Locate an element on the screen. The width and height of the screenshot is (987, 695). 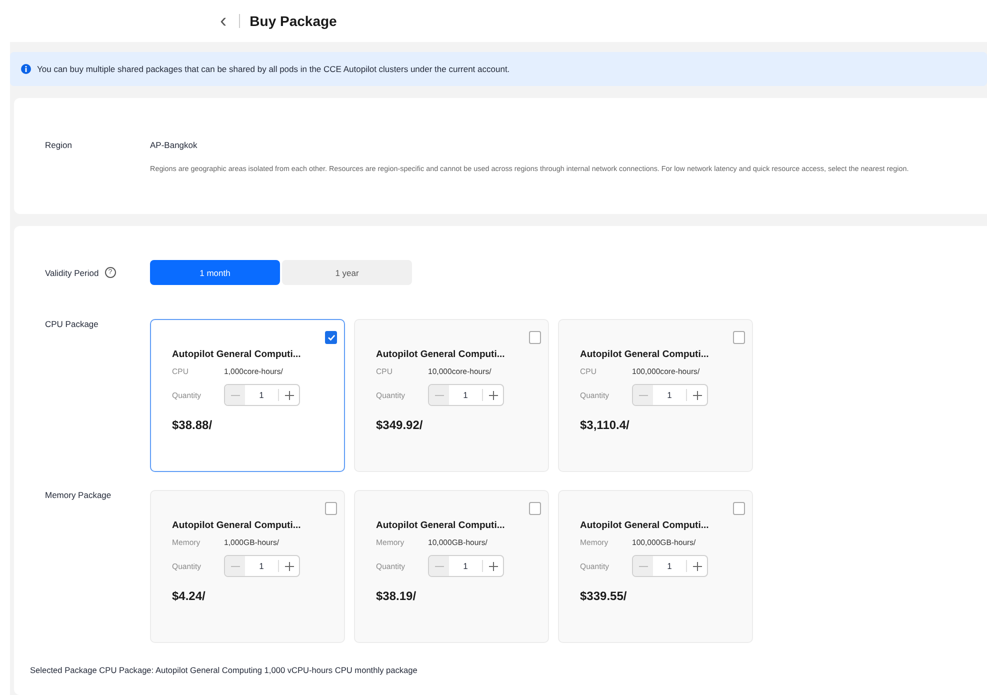
group-label: CPU Package is located at coordinates (71, 324).